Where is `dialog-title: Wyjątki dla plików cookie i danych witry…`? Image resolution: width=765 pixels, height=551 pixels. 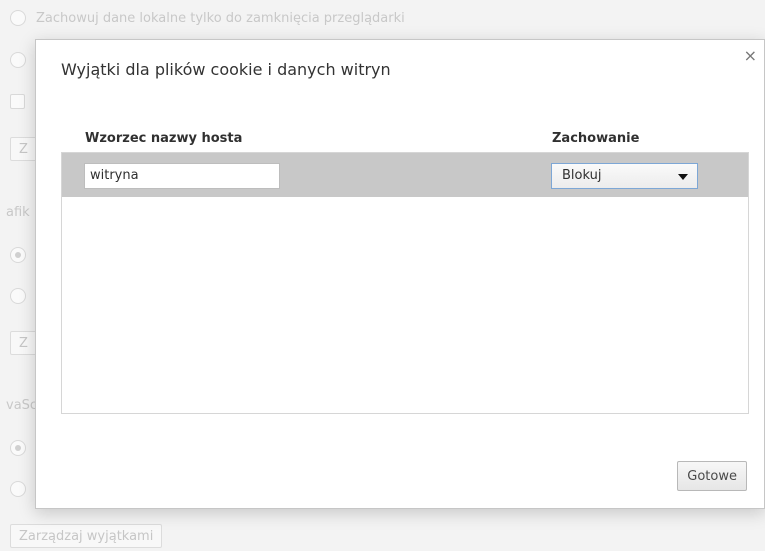
dialog-title: Wyjątki dla plików cookie i danych witry… is located at coordinates (226, 69).